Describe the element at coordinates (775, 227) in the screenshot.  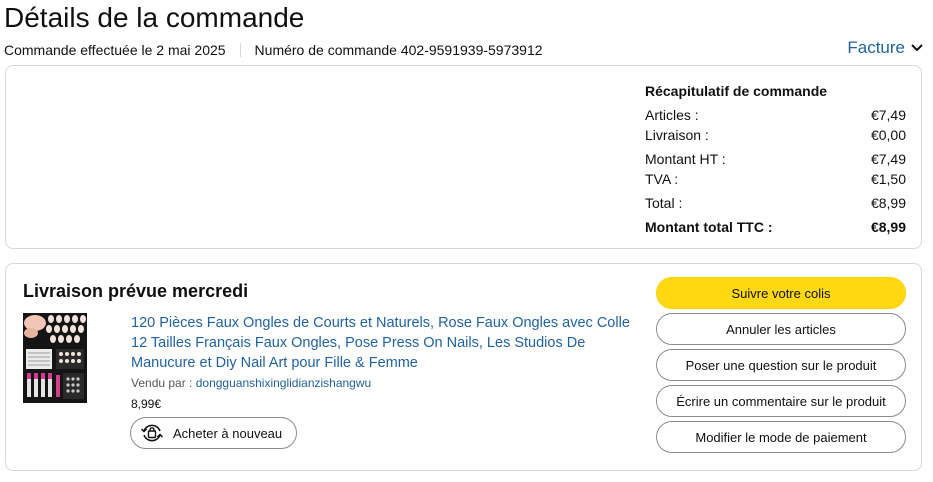
I see `summary-row-grand-total: Montant total TTC : €8,99` at that location.